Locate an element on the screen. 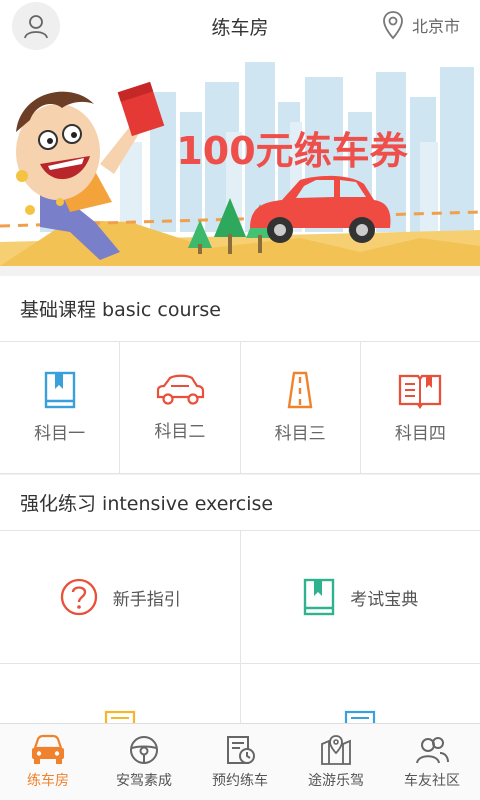 This screenshot has height=800, width=480. tab-label: 车友社区 is located at coordinates (432, 781).